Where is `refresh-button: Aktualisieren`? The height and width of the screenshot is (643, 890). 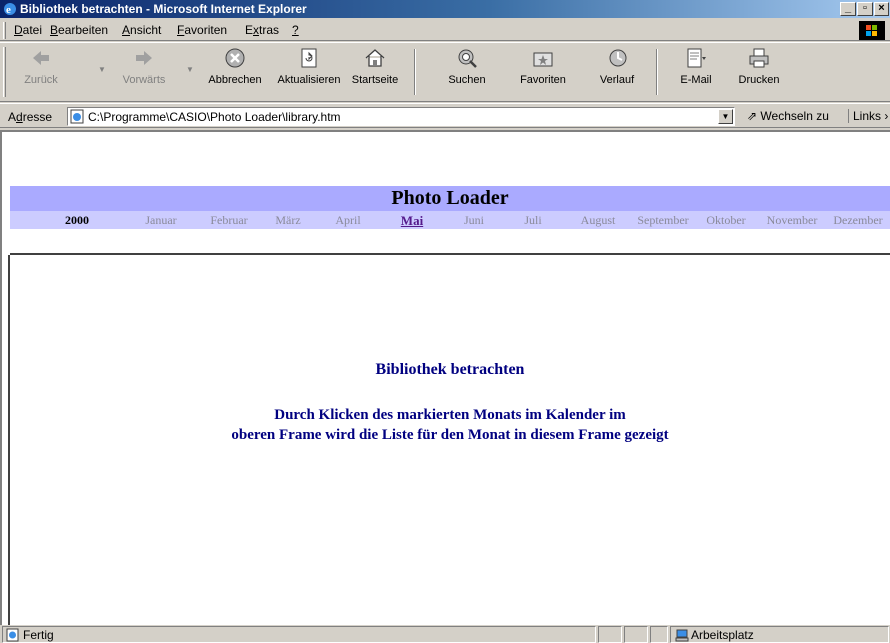
refresh-button: Aktualisieren is located at coordinates (309, 73).